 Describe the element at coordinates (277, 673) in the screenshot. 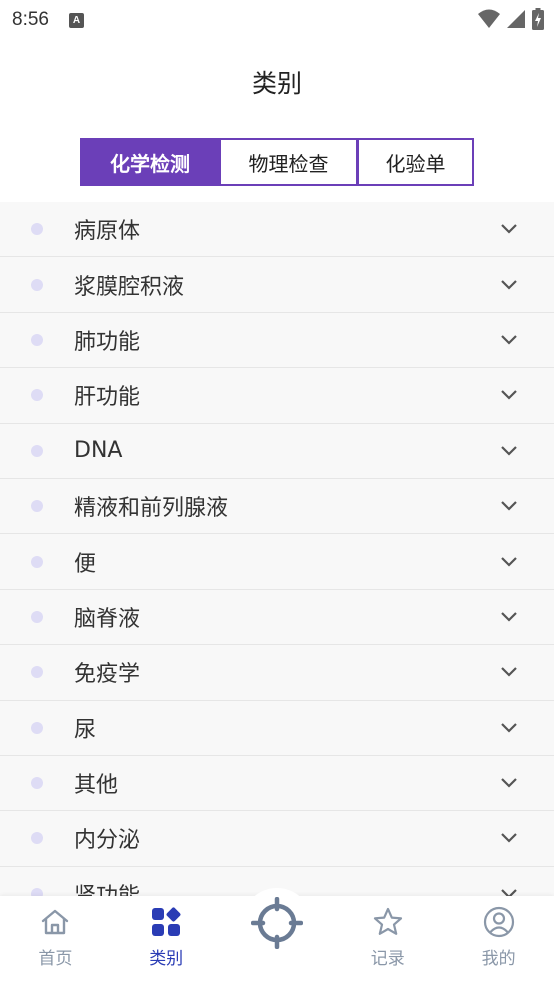

I see `list-item: 免疫学` at that location.